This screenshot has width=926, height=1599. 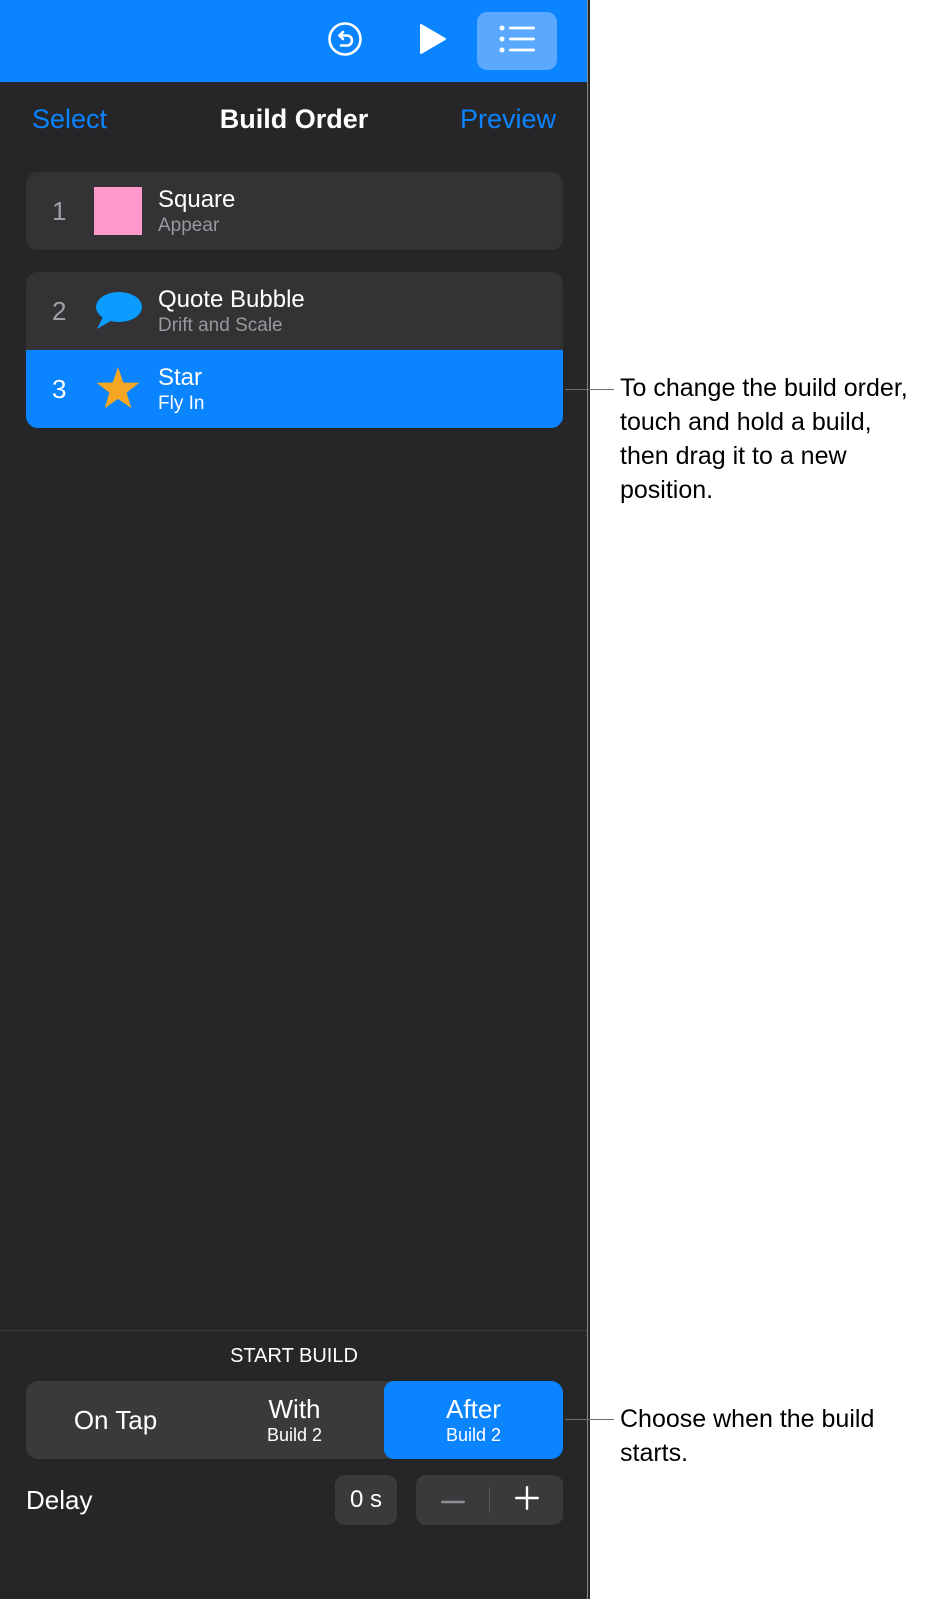 I want to click on on-tap-option: On Tap, so click(x=115, y=1420).